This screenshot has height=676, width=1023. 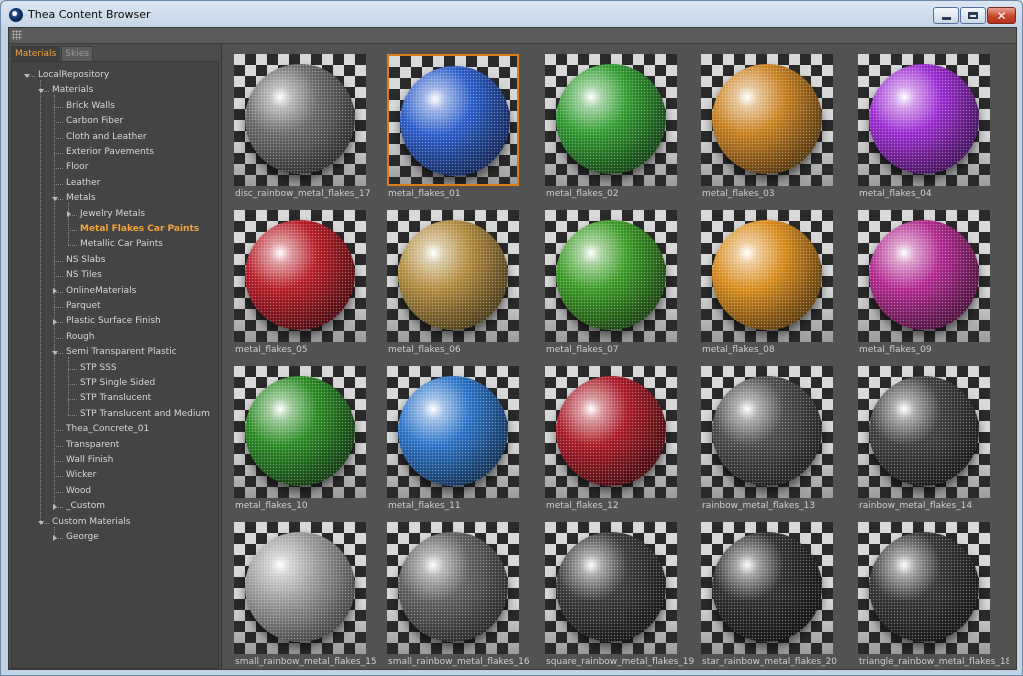 I want to click on material-name-label: metal_flakes_07, so click(x=582, y=350).